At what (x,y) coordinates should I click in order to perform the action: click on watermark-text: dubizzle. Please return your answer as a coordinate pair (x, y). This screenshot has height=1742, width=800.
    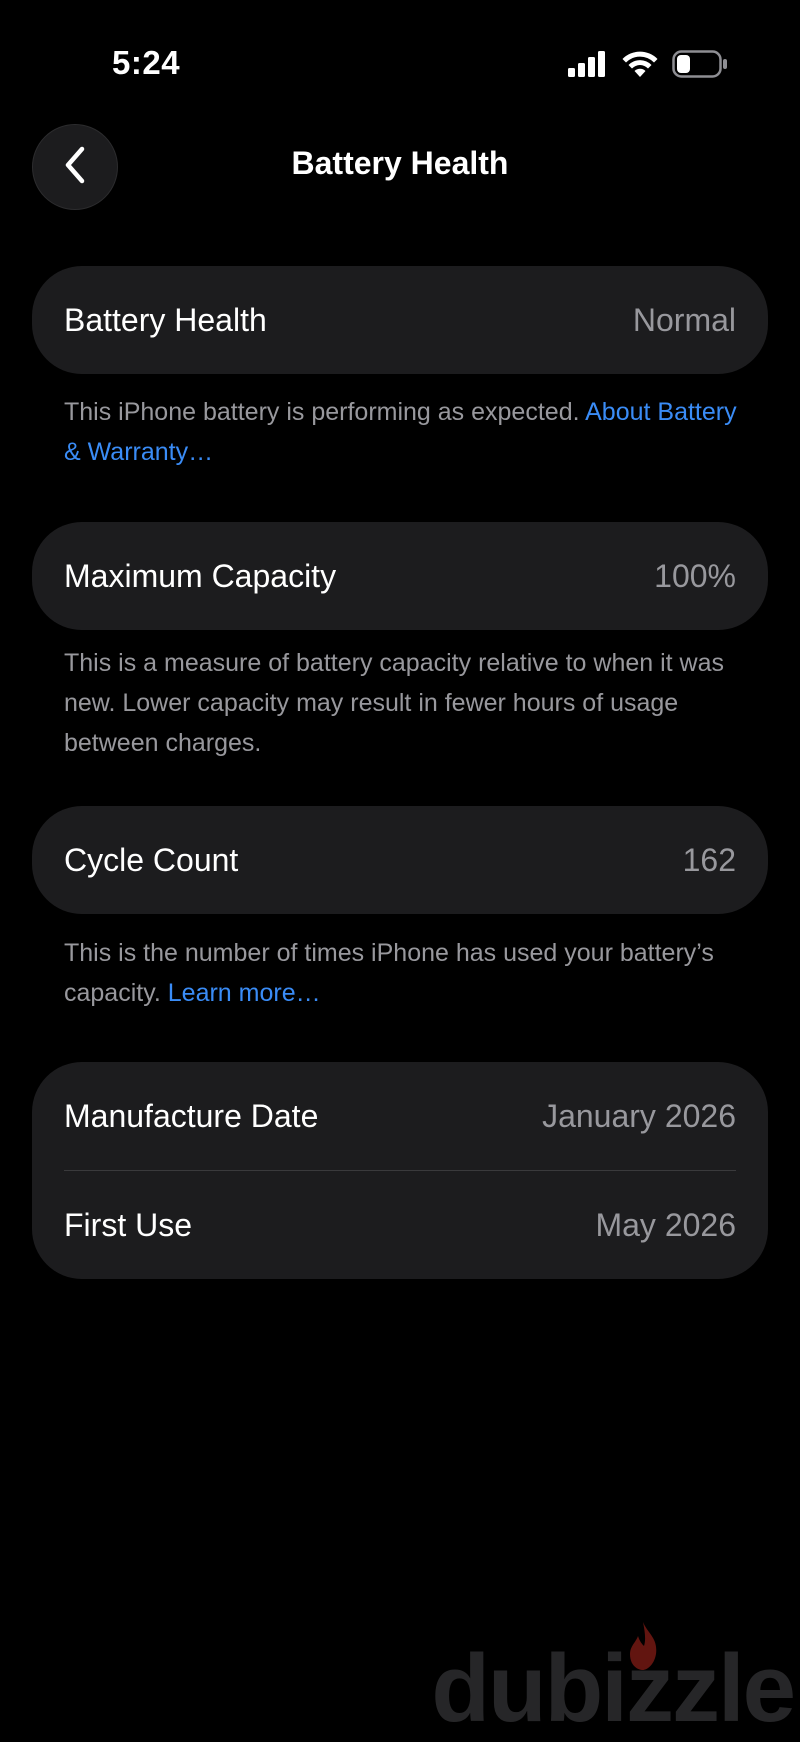
    Looking at the image, I should click on (613, 1688).